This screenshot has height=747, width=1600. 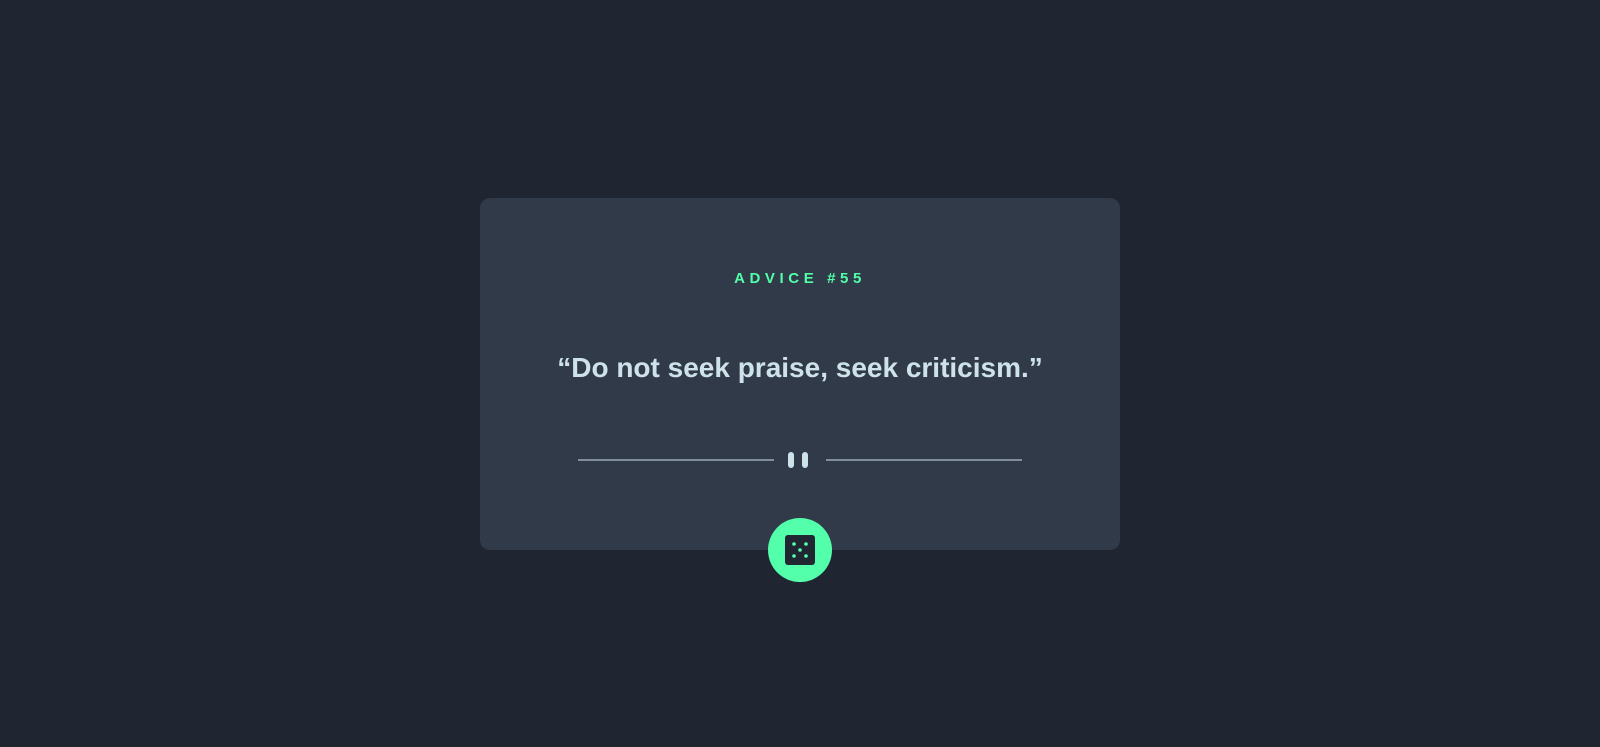 I want to click on pause-divider-icon, so click(x=800, y=460).